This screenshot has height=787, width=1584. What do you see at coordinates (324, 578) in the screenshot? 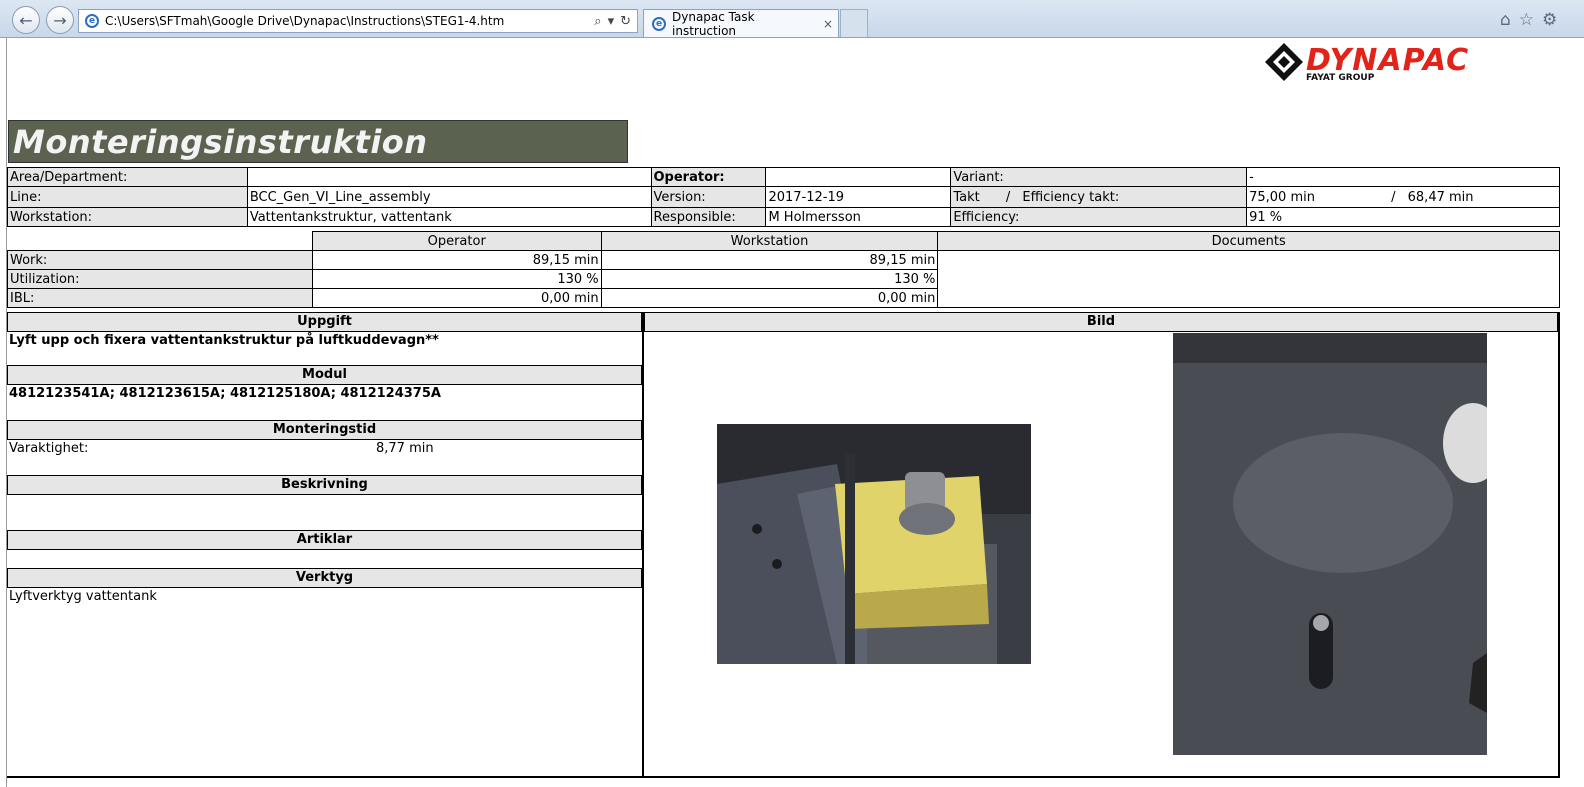
I see `verktyg-header: Verktyg` at bounding box center [324, 578].